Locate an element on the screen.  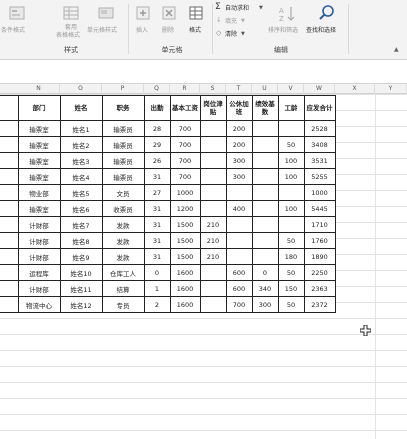
clear-button: ◇ 清除 ▼ is located at coordinates (235, 34).